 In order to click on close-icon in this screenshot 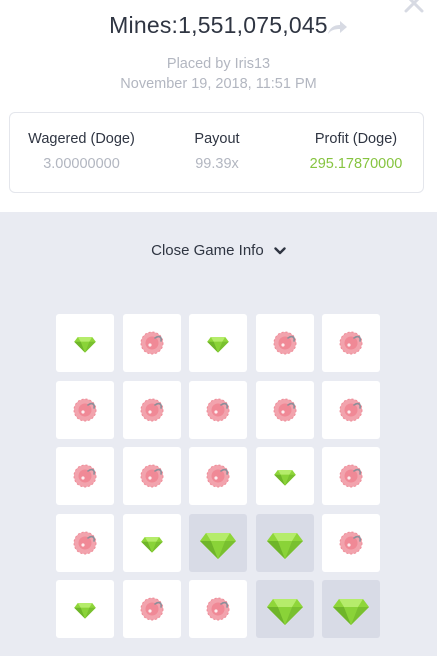, I will do `click(414, 7)`.